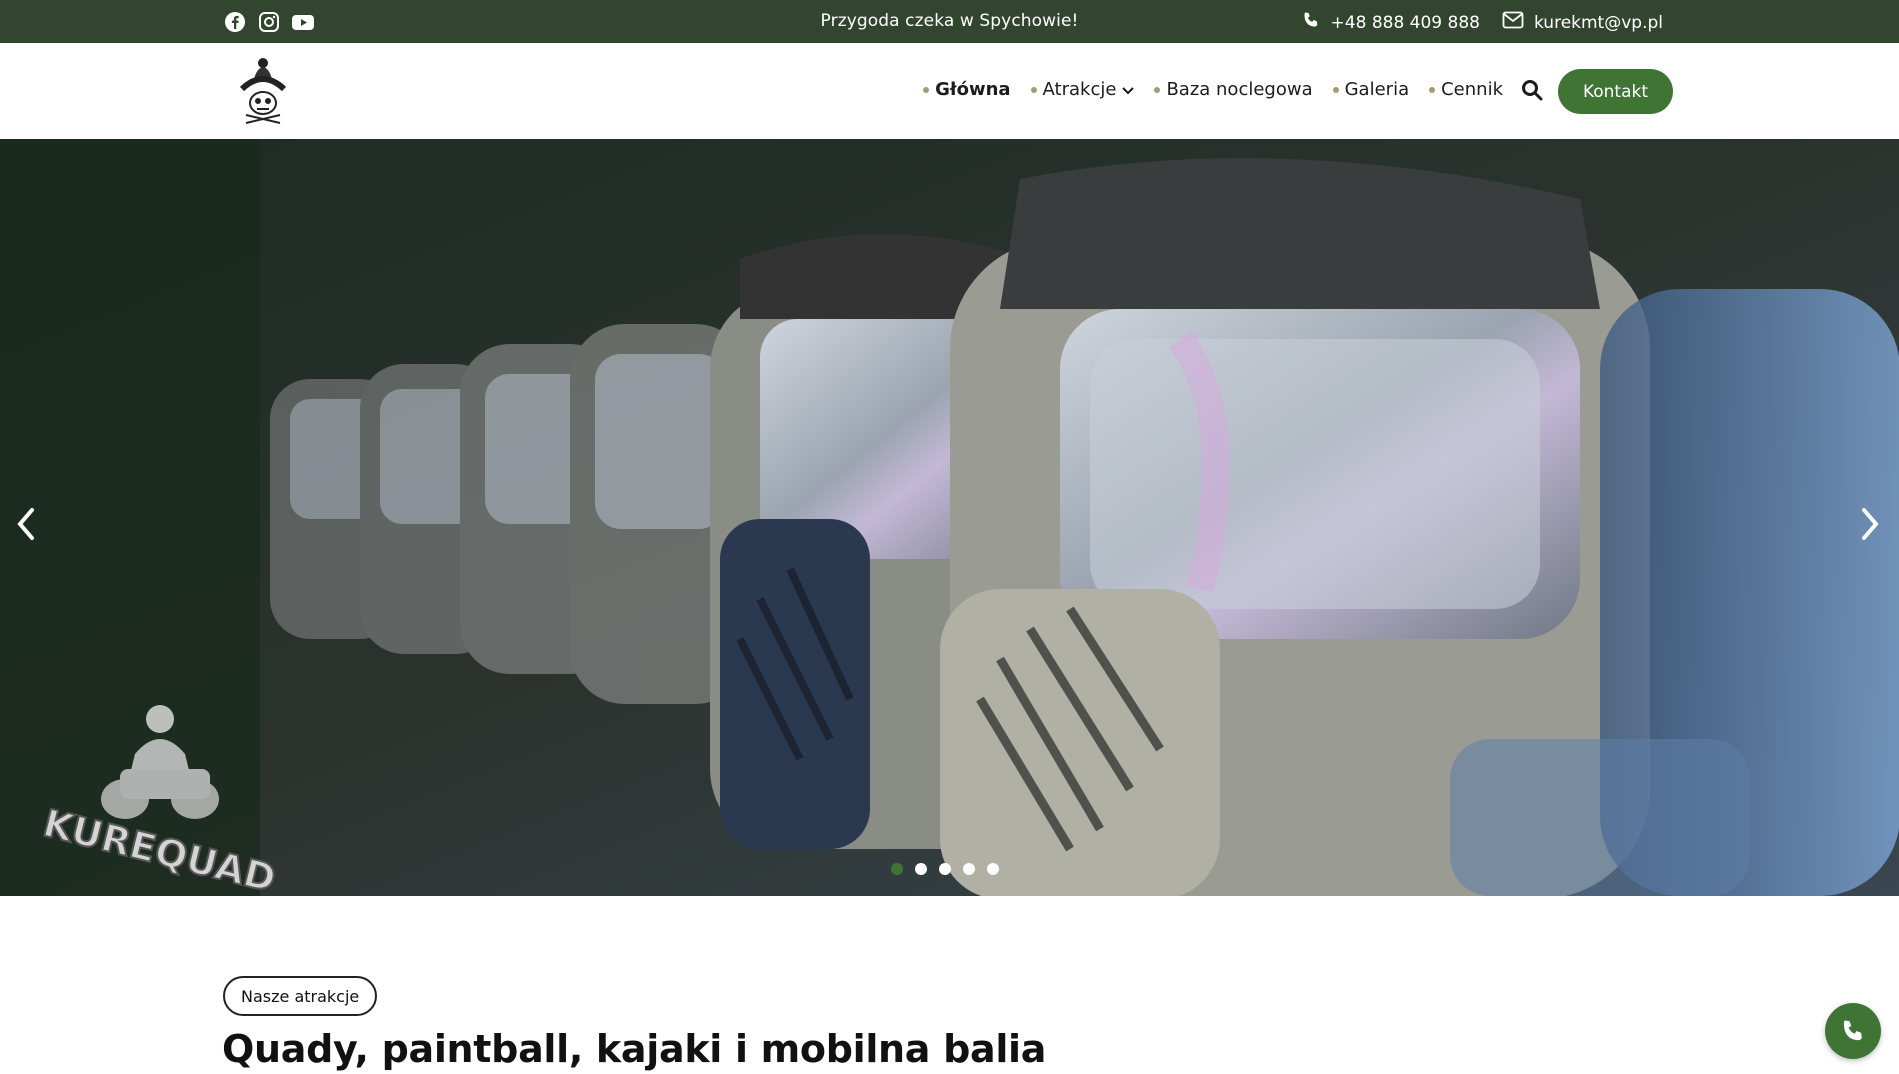  I want to click on slider-pagination, so click(945, 869).